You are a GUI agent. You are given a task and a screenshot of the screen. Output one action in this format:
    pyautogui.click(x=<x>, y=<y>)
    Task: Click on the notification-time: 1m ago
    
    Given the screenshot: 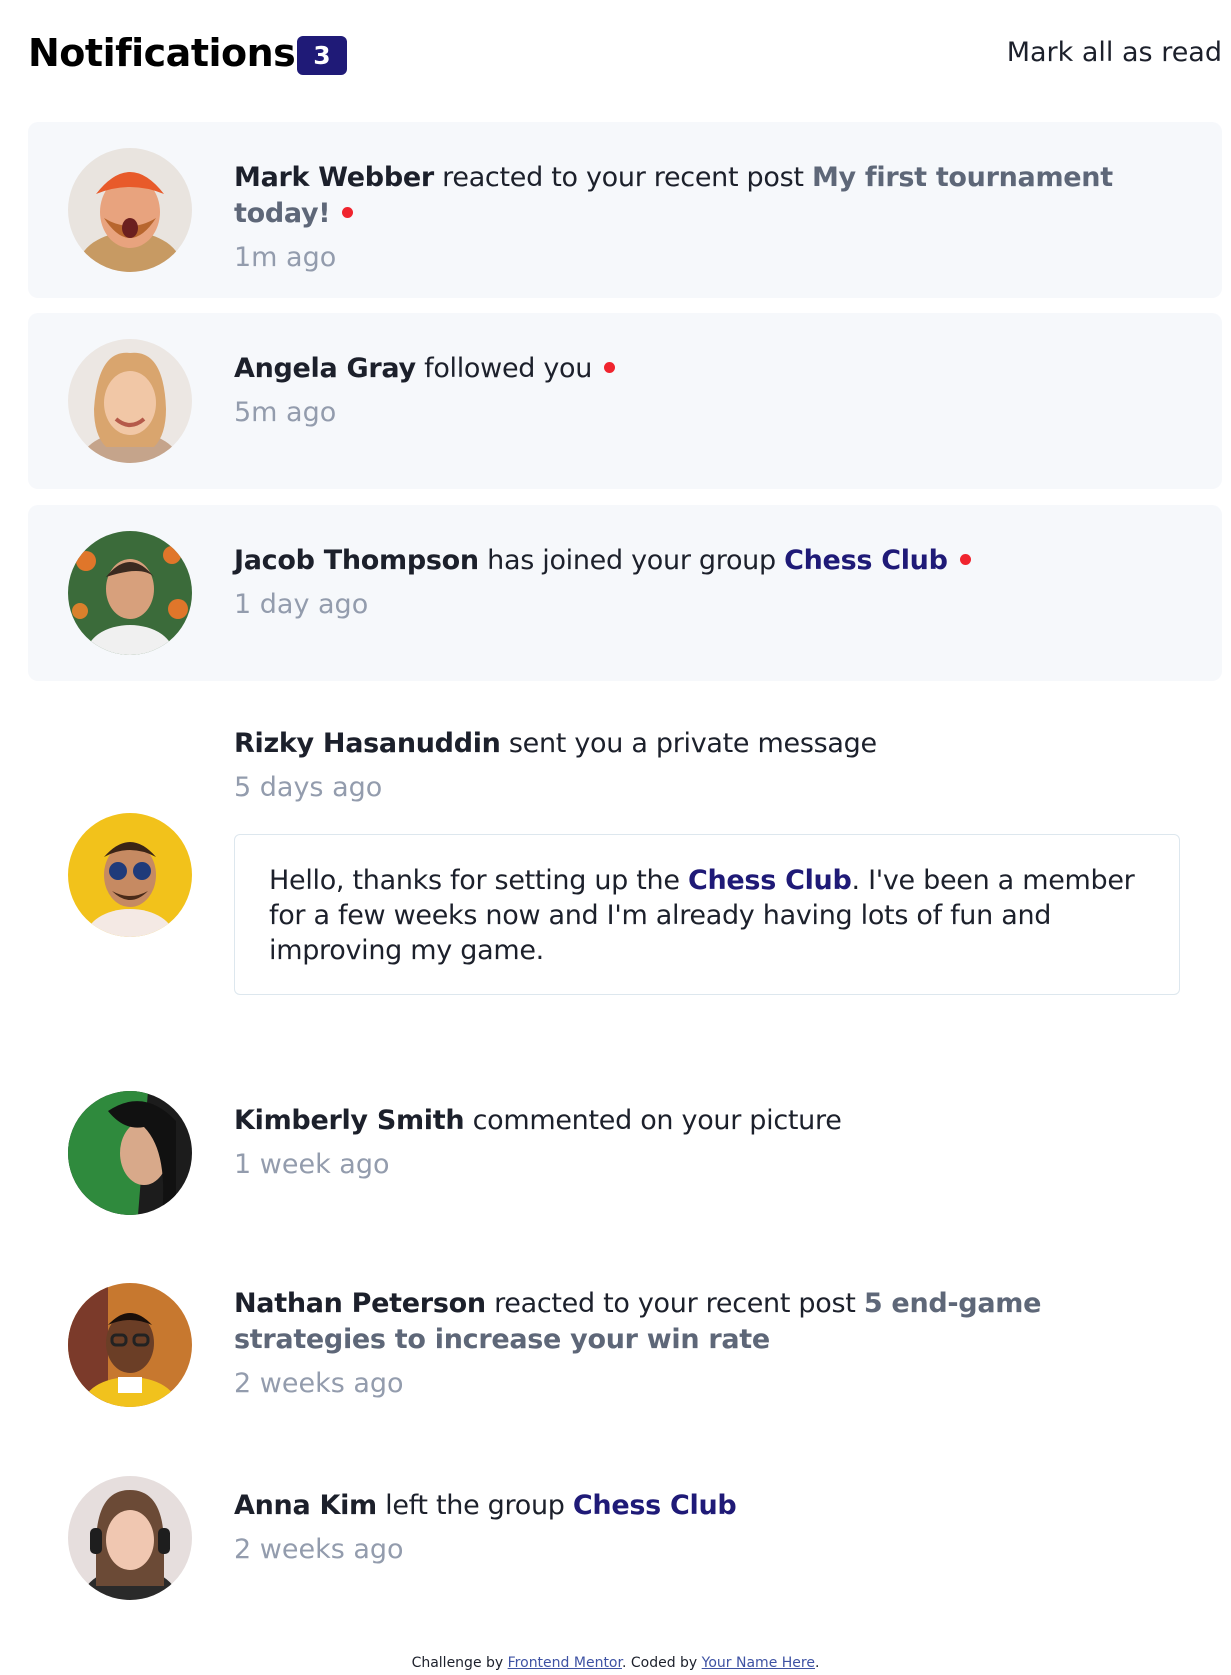 What is the action you would take?
    pyautogui.click(x=285, y=257)
    